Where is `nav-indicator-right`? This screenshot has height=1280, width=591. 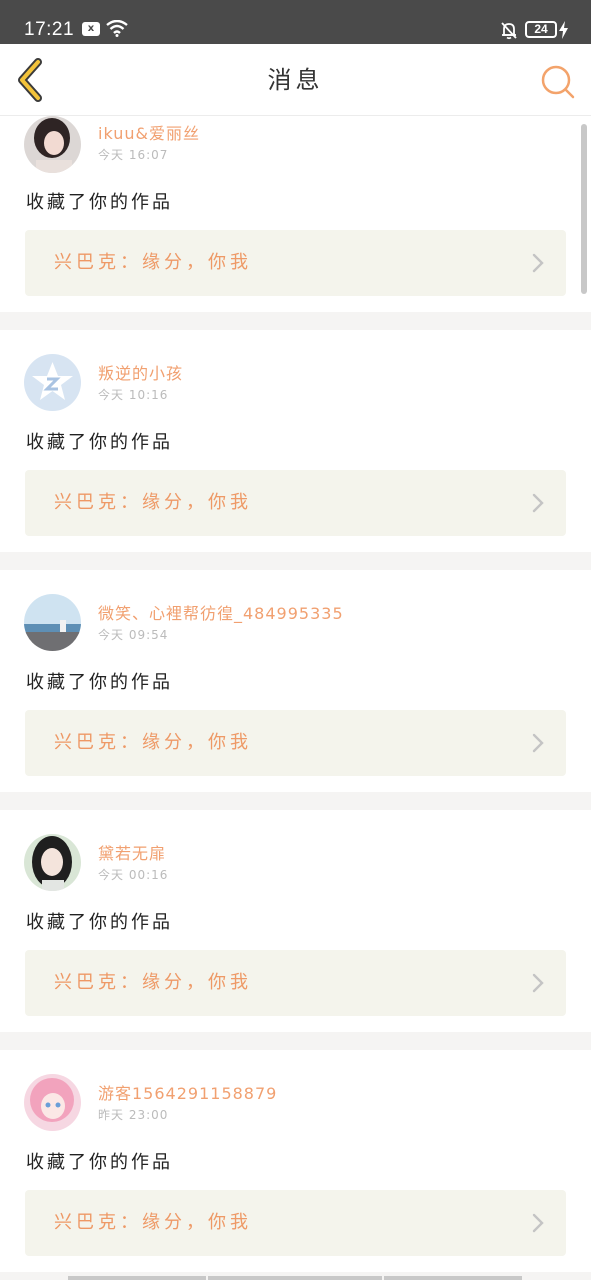 nav-indicator-right is located at coordinates (453, 1278).